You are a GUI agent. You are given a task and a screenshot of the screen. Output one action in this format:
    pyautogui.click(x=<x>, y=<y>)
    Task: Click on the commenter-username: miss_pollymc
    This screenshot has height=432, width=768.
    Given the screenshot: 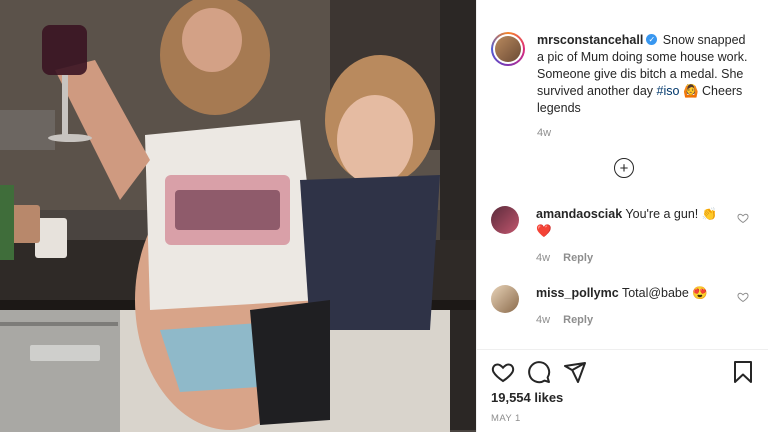 What is the action you would take?
    pyautogui.click(x=577, y=293)
    